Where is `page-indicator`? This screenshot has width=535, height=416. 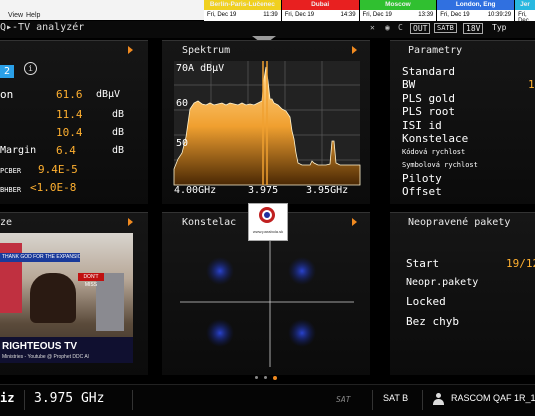 page-indicator is located at coordinates (268, 378).